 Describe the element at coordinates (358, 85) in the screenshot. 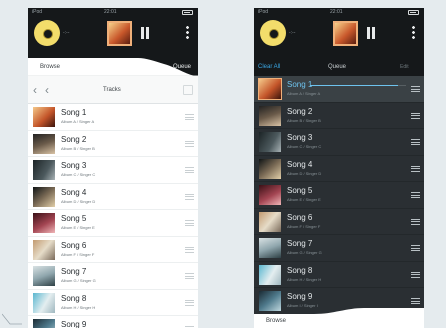

I see `playback-progress` at that location.